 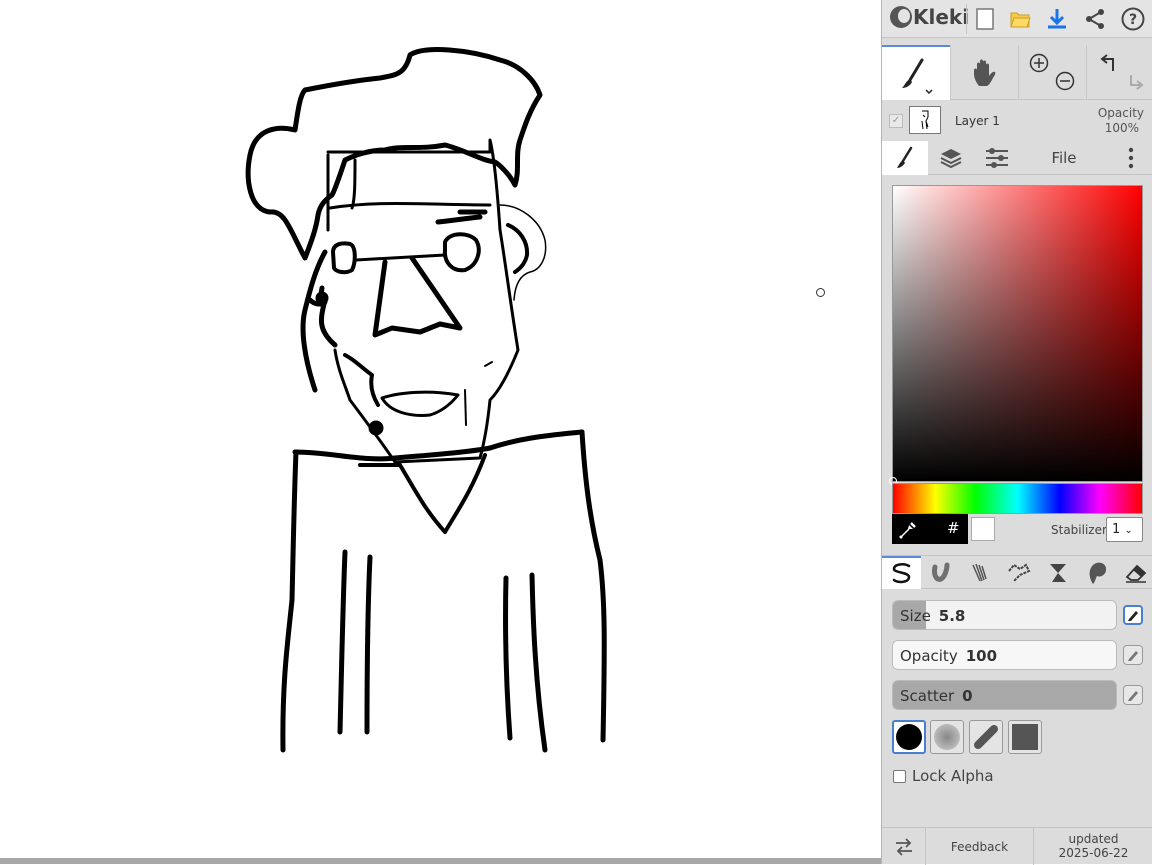 I want to click on sketchy-brush-icon, so click(x=979, y=572).